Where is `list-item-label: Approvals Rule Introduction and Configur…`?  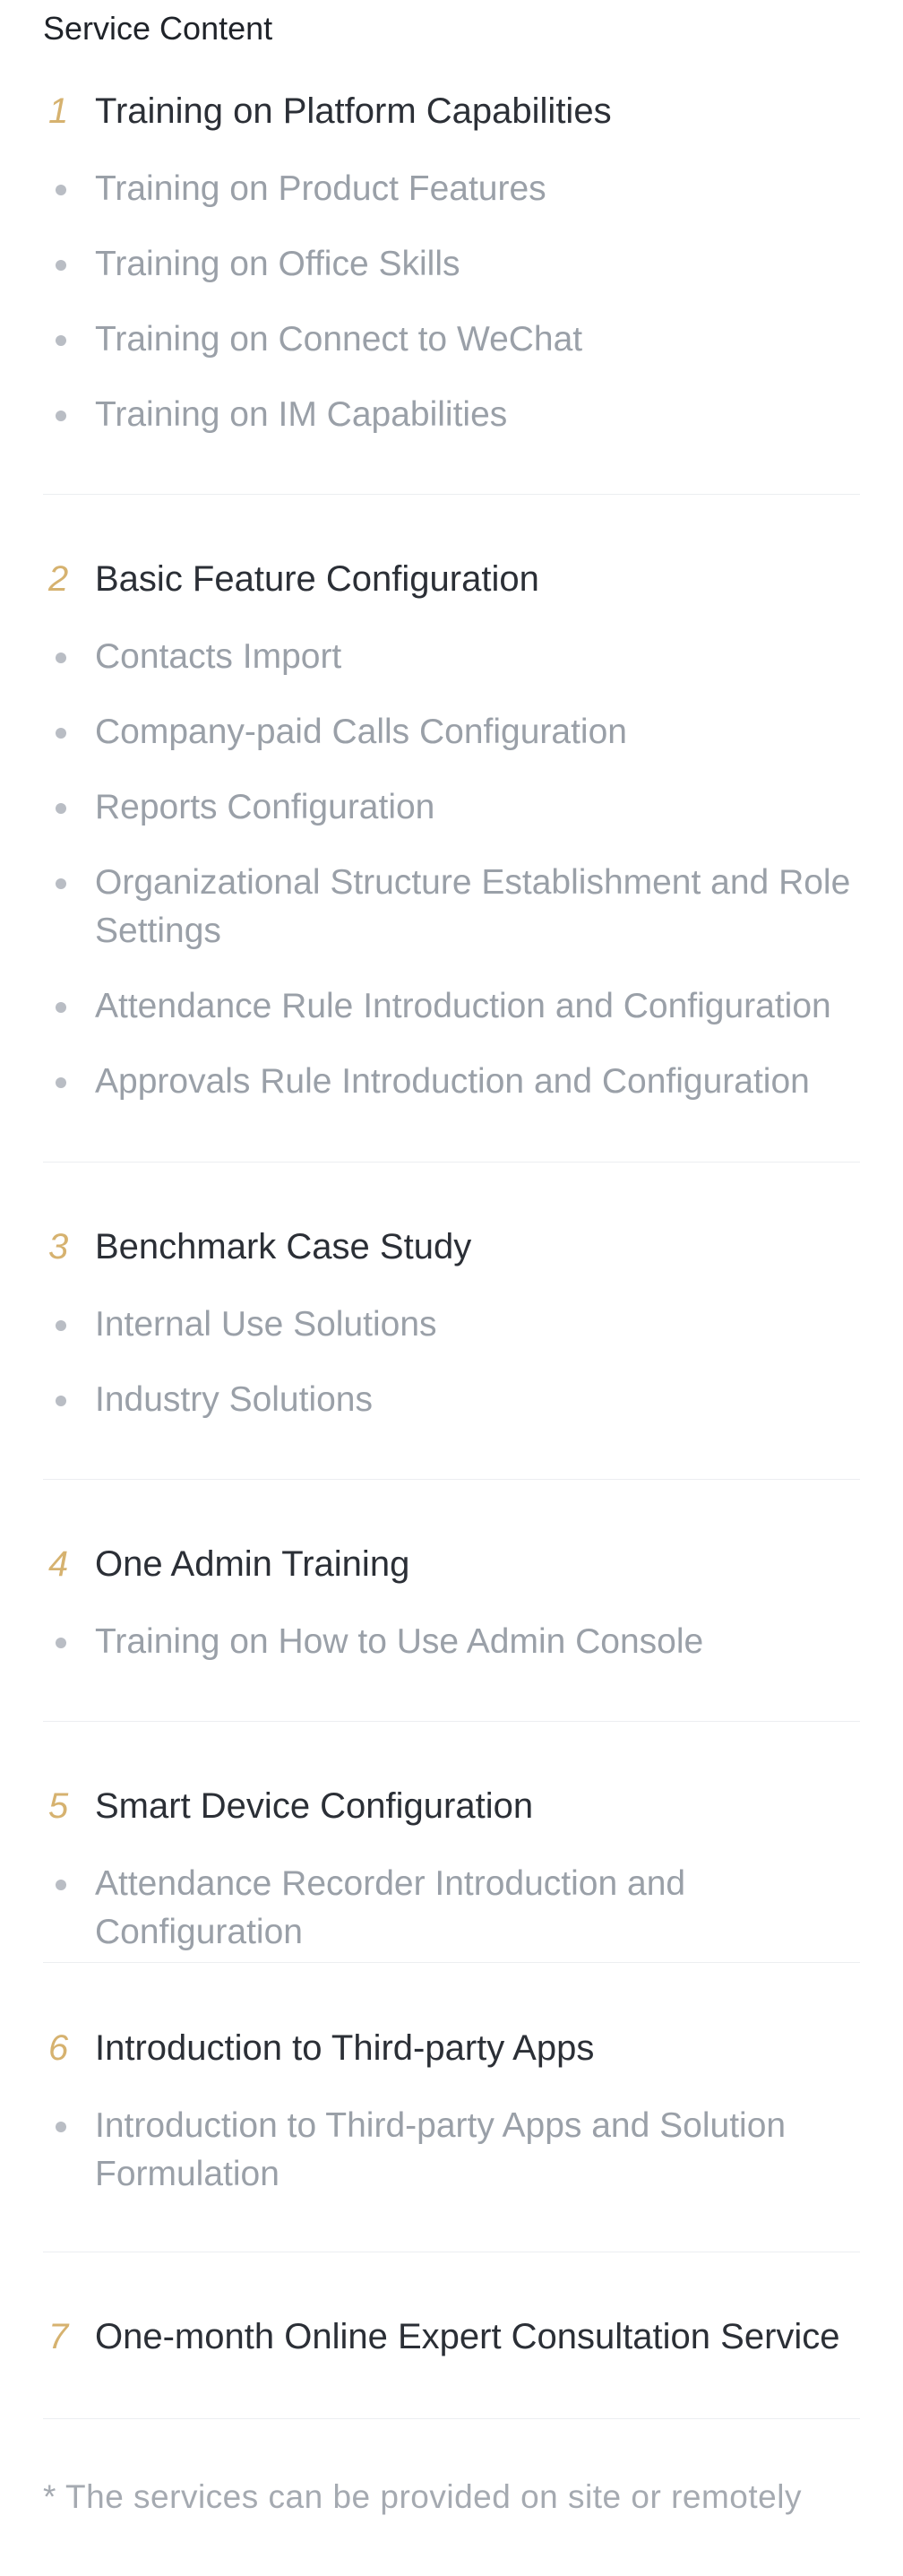 list-item-label: Approvals Rule Introduction and Configur… is located at coordinates (452, 1081).